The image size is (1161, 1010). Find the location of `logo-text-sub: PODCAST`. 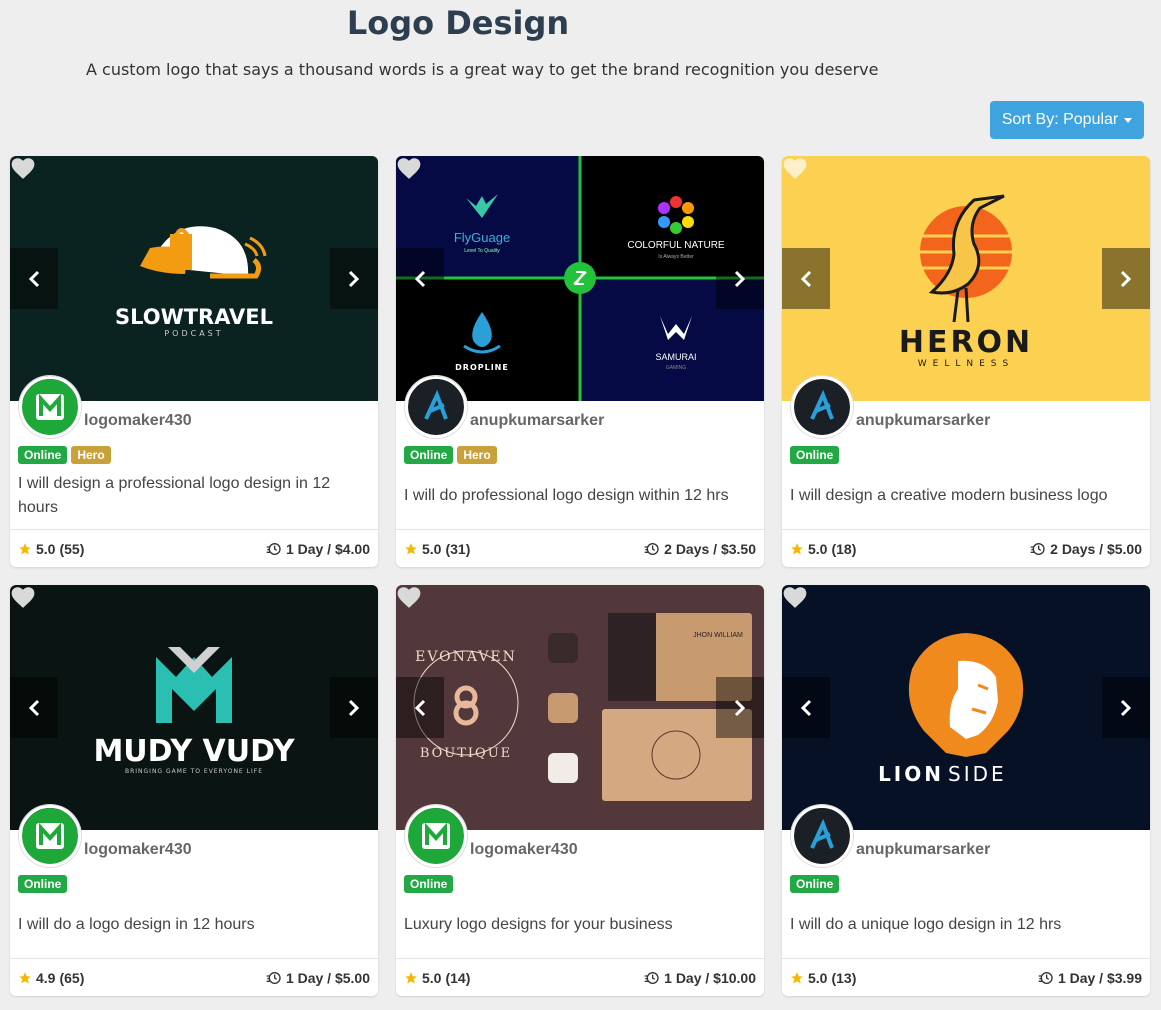

logo-text-sub: PODCAST is located at coordinates (193, 333).